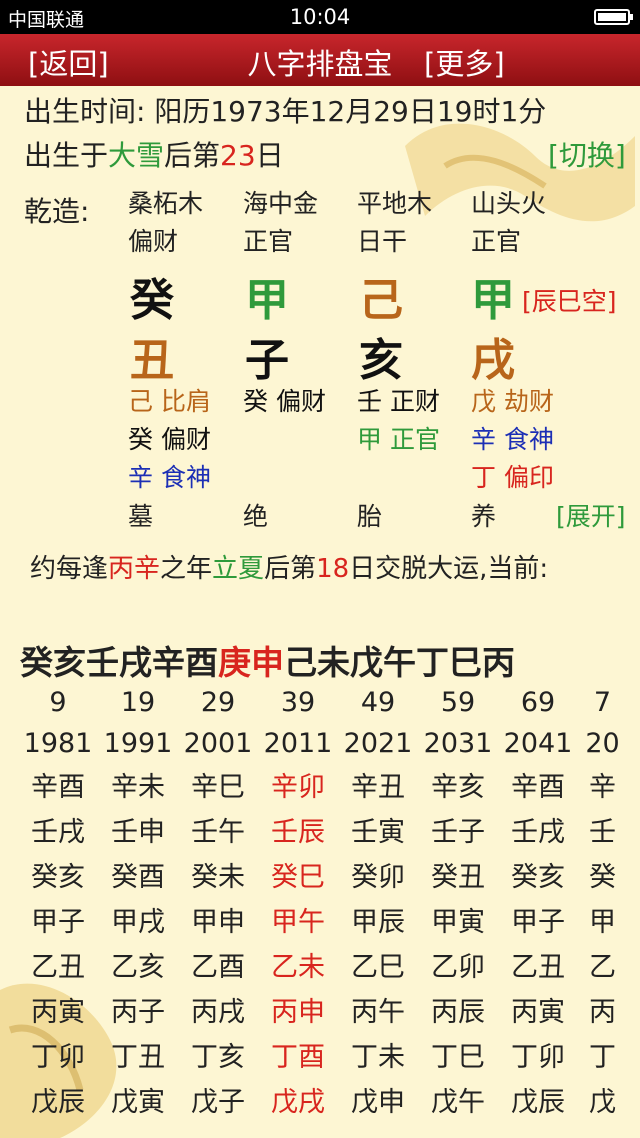  I want to click on hidden-year-1: 己 比肩, so click(169, 401).